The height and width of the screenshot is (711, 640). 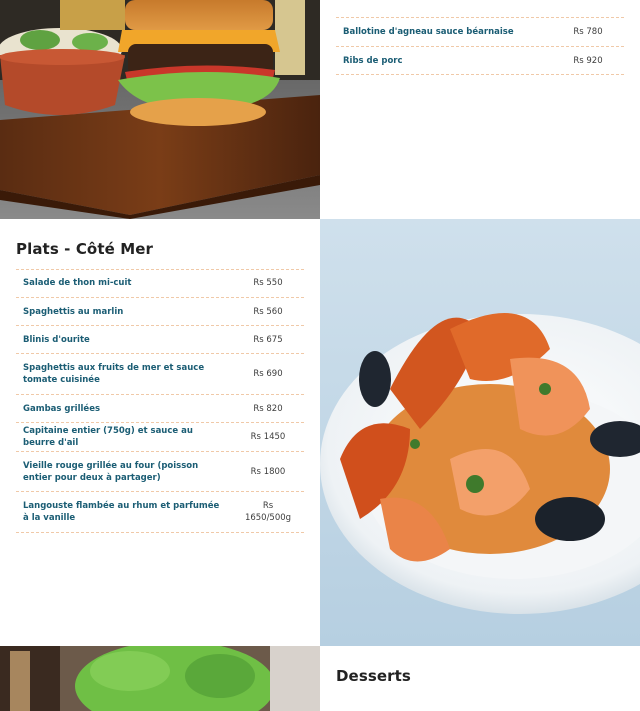 What do you see at coordinates (160, 678) in the screenshot?
I see `salad-photo` at bounding box center [160, 678].